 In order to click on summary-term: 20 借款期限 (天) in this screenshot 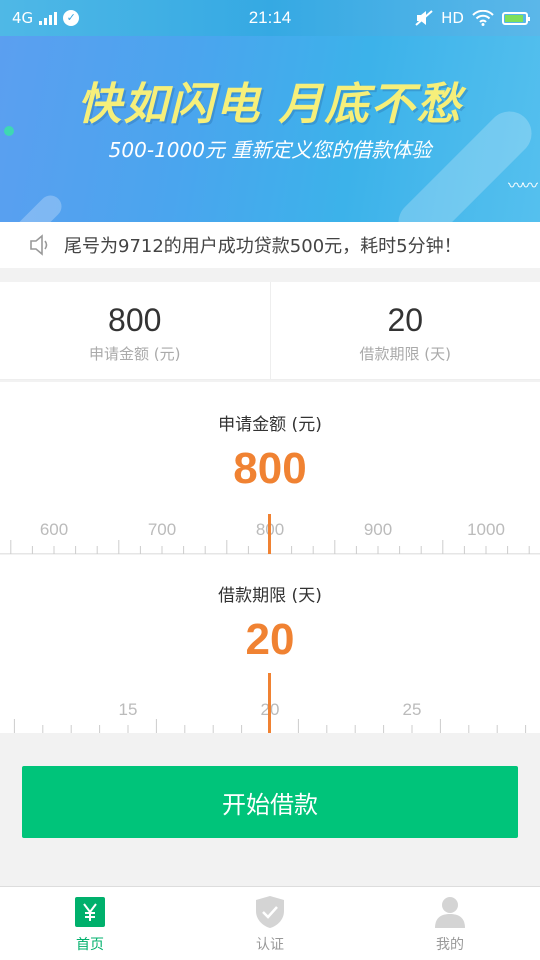, I will do `click(404, 330)`.